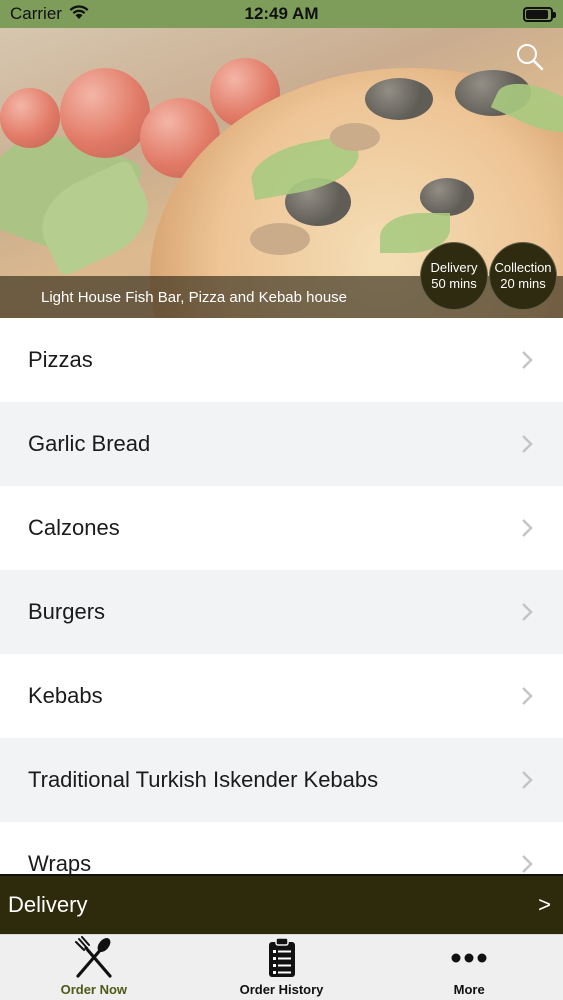  Describe the element at coordinates (94, 958) in the screenshot. I see `fork-knife-icon` at that location.